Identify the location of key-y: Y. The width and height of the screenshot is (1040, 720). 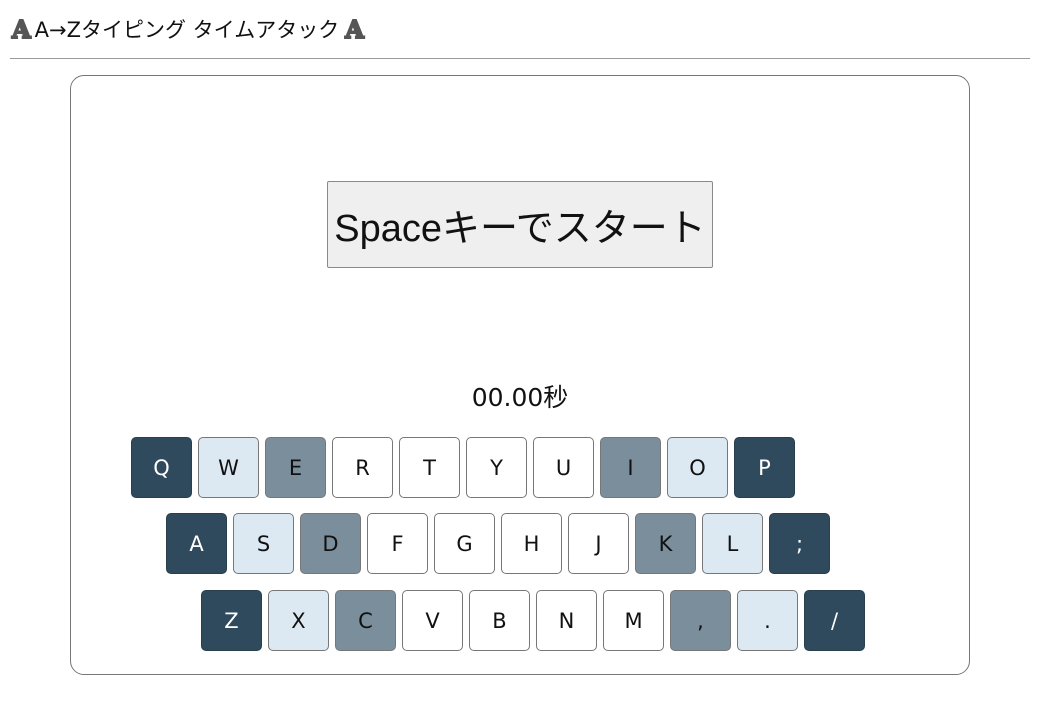
(496, 467).